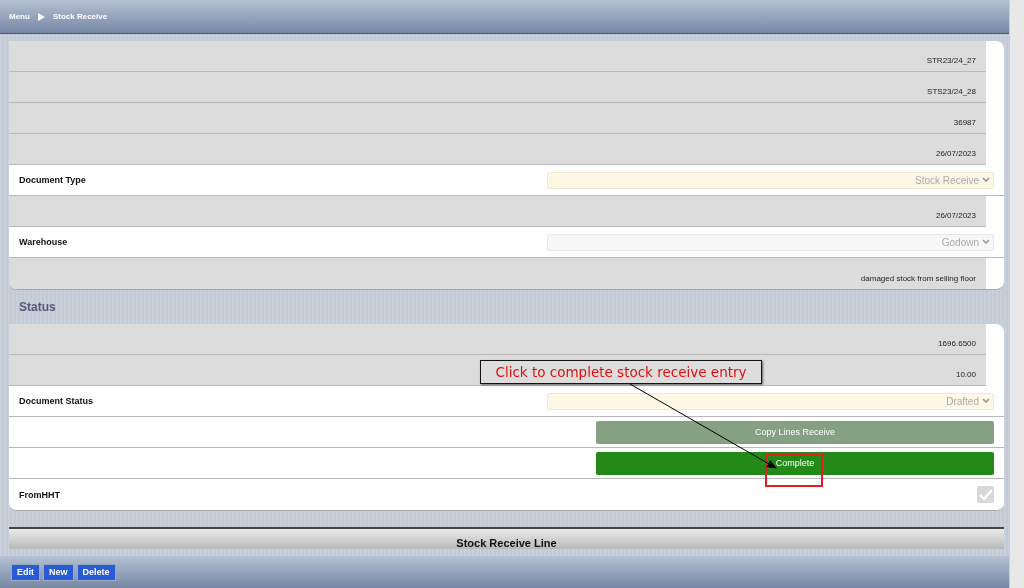  What do you see at coordinates (951, 91) in the screenshot?
I see `field-value: STS23/24_28` at bounding box center [951, 91].